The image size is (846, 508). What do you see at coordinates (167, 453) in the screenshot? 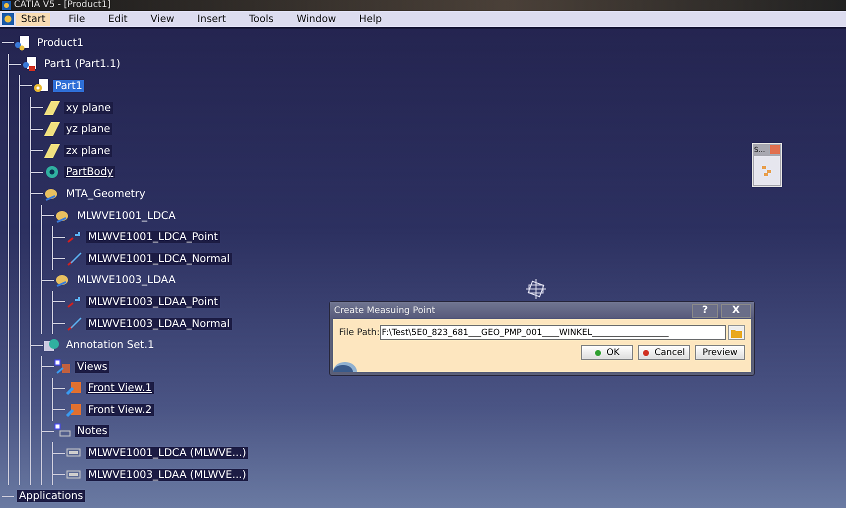
I see `tree-item: MLWVE1001_LDCA (MLWVE...)` at bounding box center [167, 453].